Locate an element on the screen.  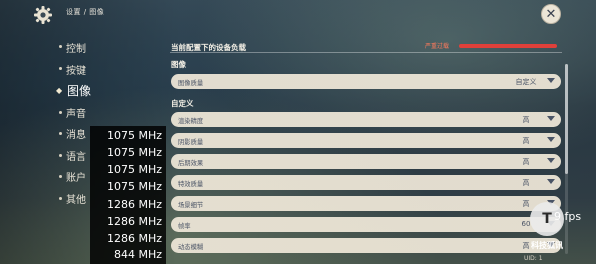
scrollbar-thumb is located at coordinates (566, 119).